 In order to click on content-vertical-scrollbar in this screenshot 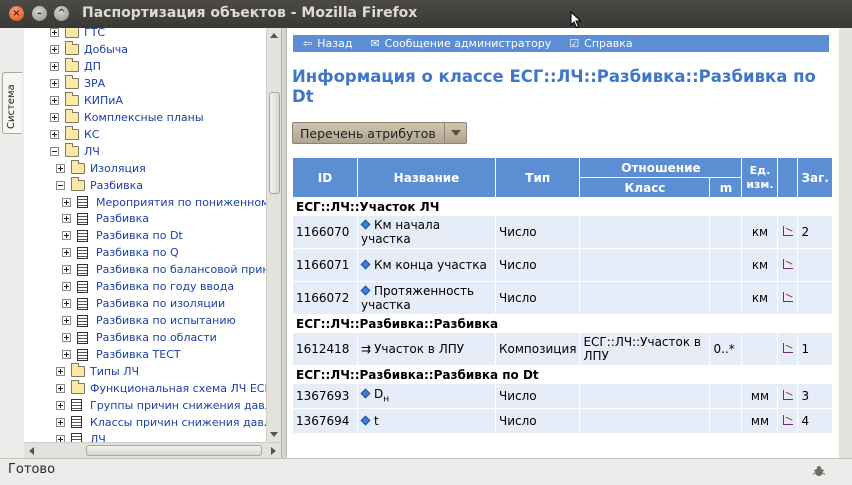, I will do `click(845, 243)`.